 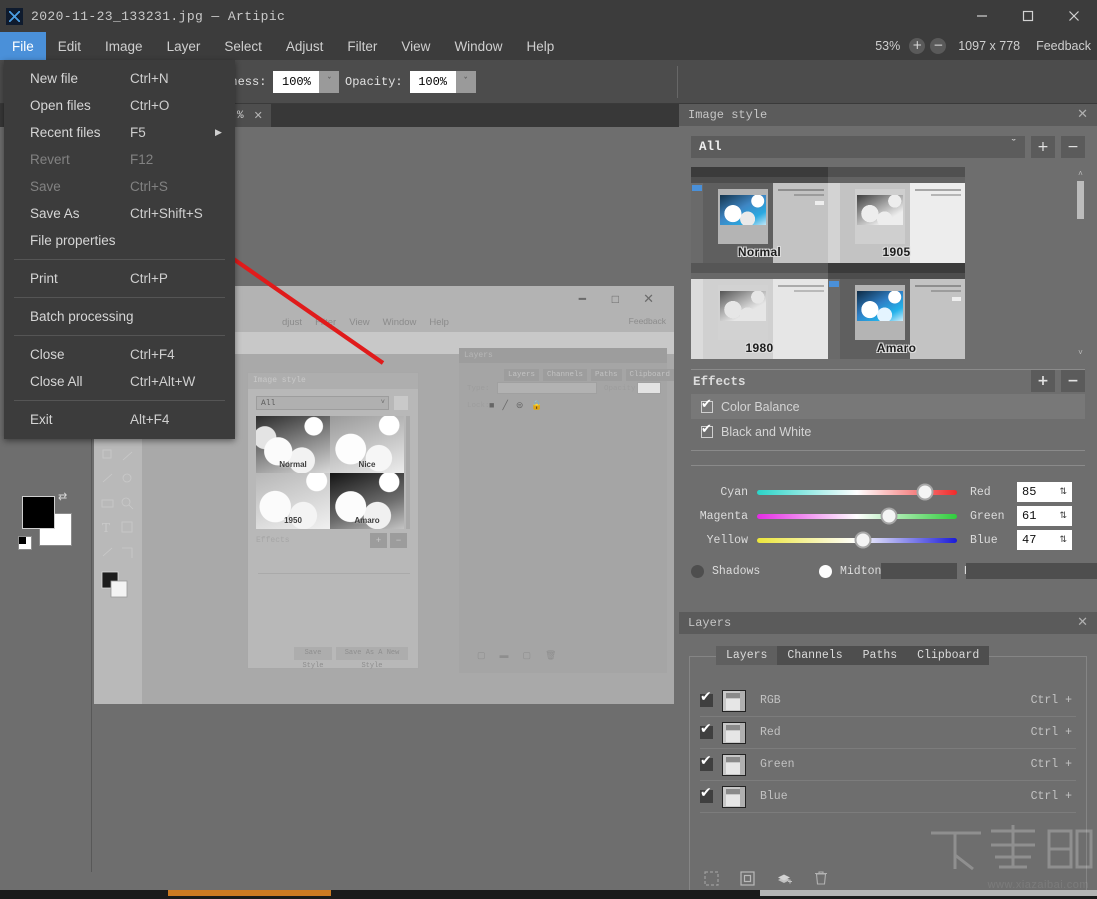 What do you see at coordinates (540, 46) in the screenshot?
I see `menu-help: Help` at bounding box center [540, 46].